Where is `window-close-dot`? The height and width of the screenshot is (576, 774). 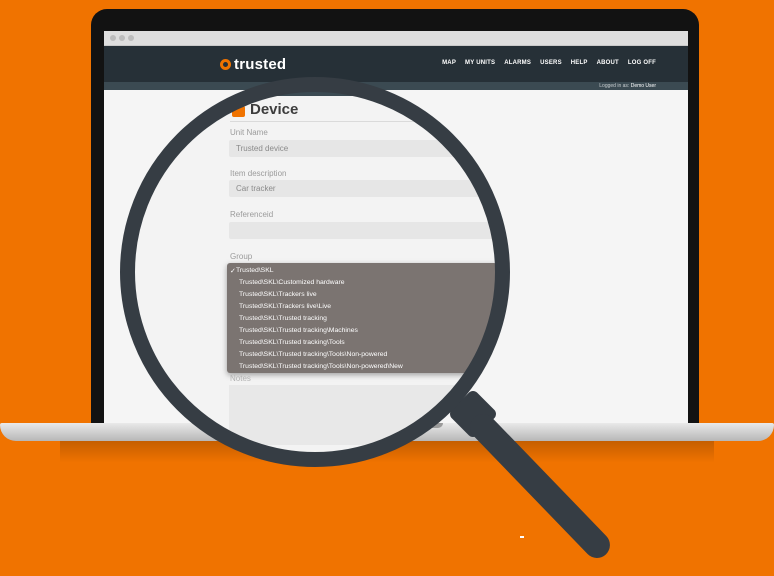
window-close-dot is located at coordinates (113, 38).